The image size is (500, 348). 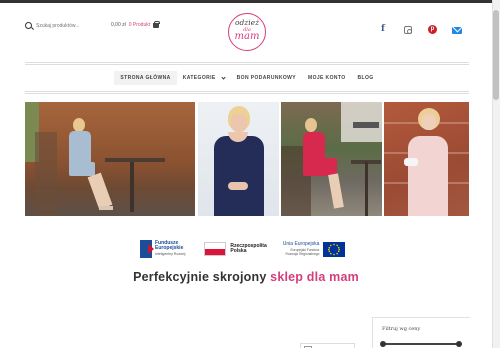 I want to click on logo-text-line1: odzież, so click(x=247, y=22).